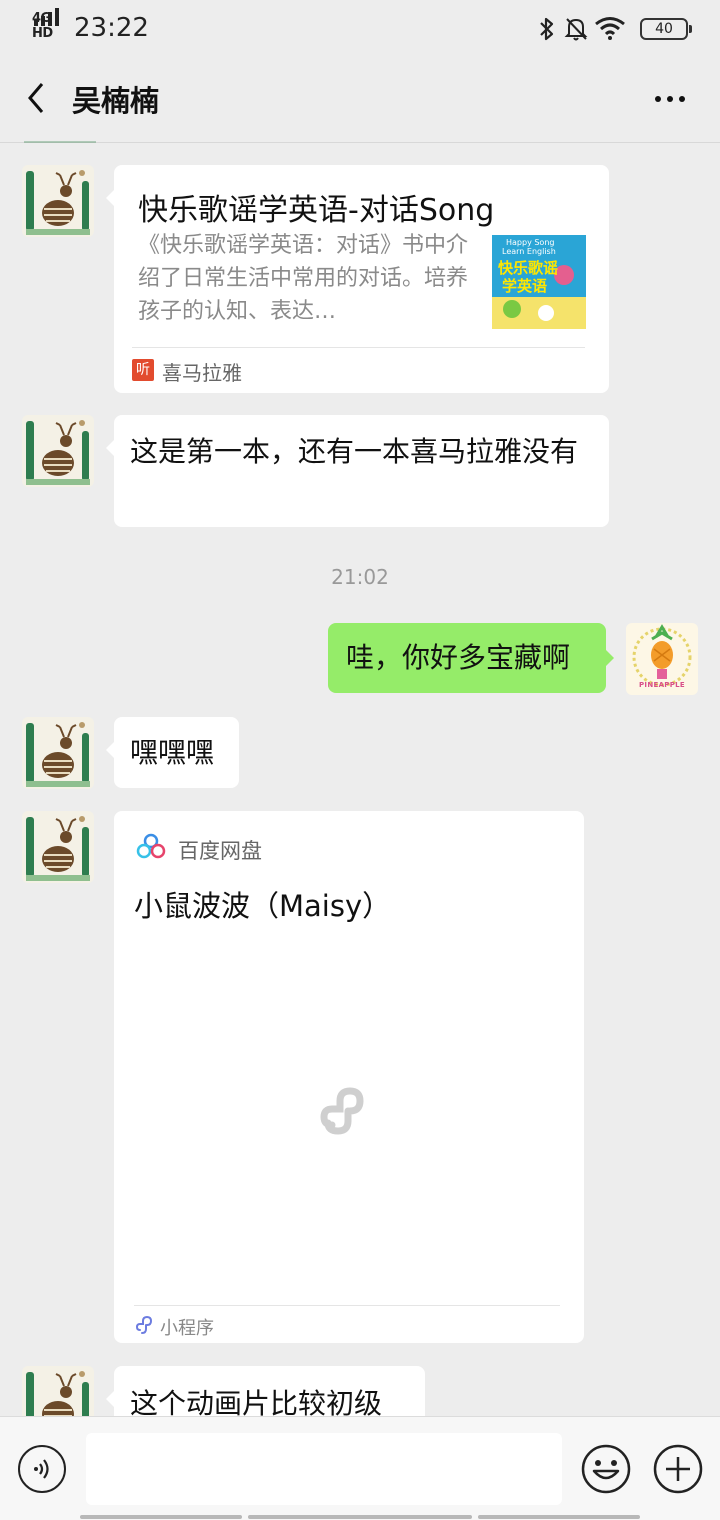  Describe the element at coordinates (360, 1517) in the screenshot. I see `gesture-bar` at that location.